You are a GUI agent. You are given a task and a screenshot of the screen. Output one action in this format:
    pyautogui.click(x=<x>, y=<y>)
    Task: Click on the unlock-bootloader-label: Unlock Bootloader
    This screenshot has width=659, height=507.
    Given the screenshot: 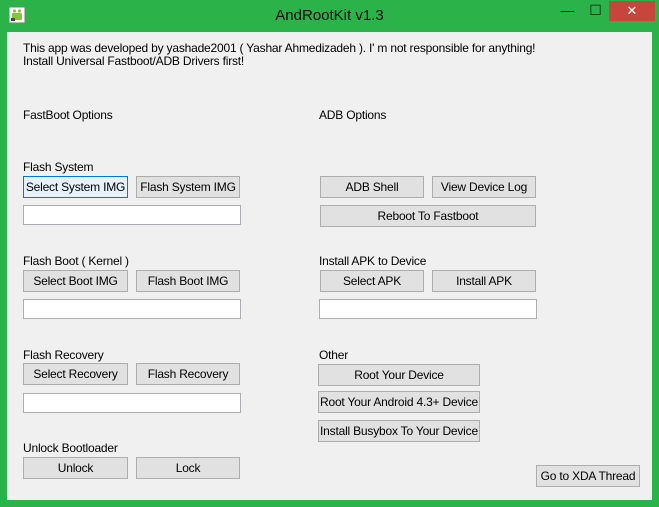 What is the action you would take?
    pyautogui.click(x=70, y=448)
    